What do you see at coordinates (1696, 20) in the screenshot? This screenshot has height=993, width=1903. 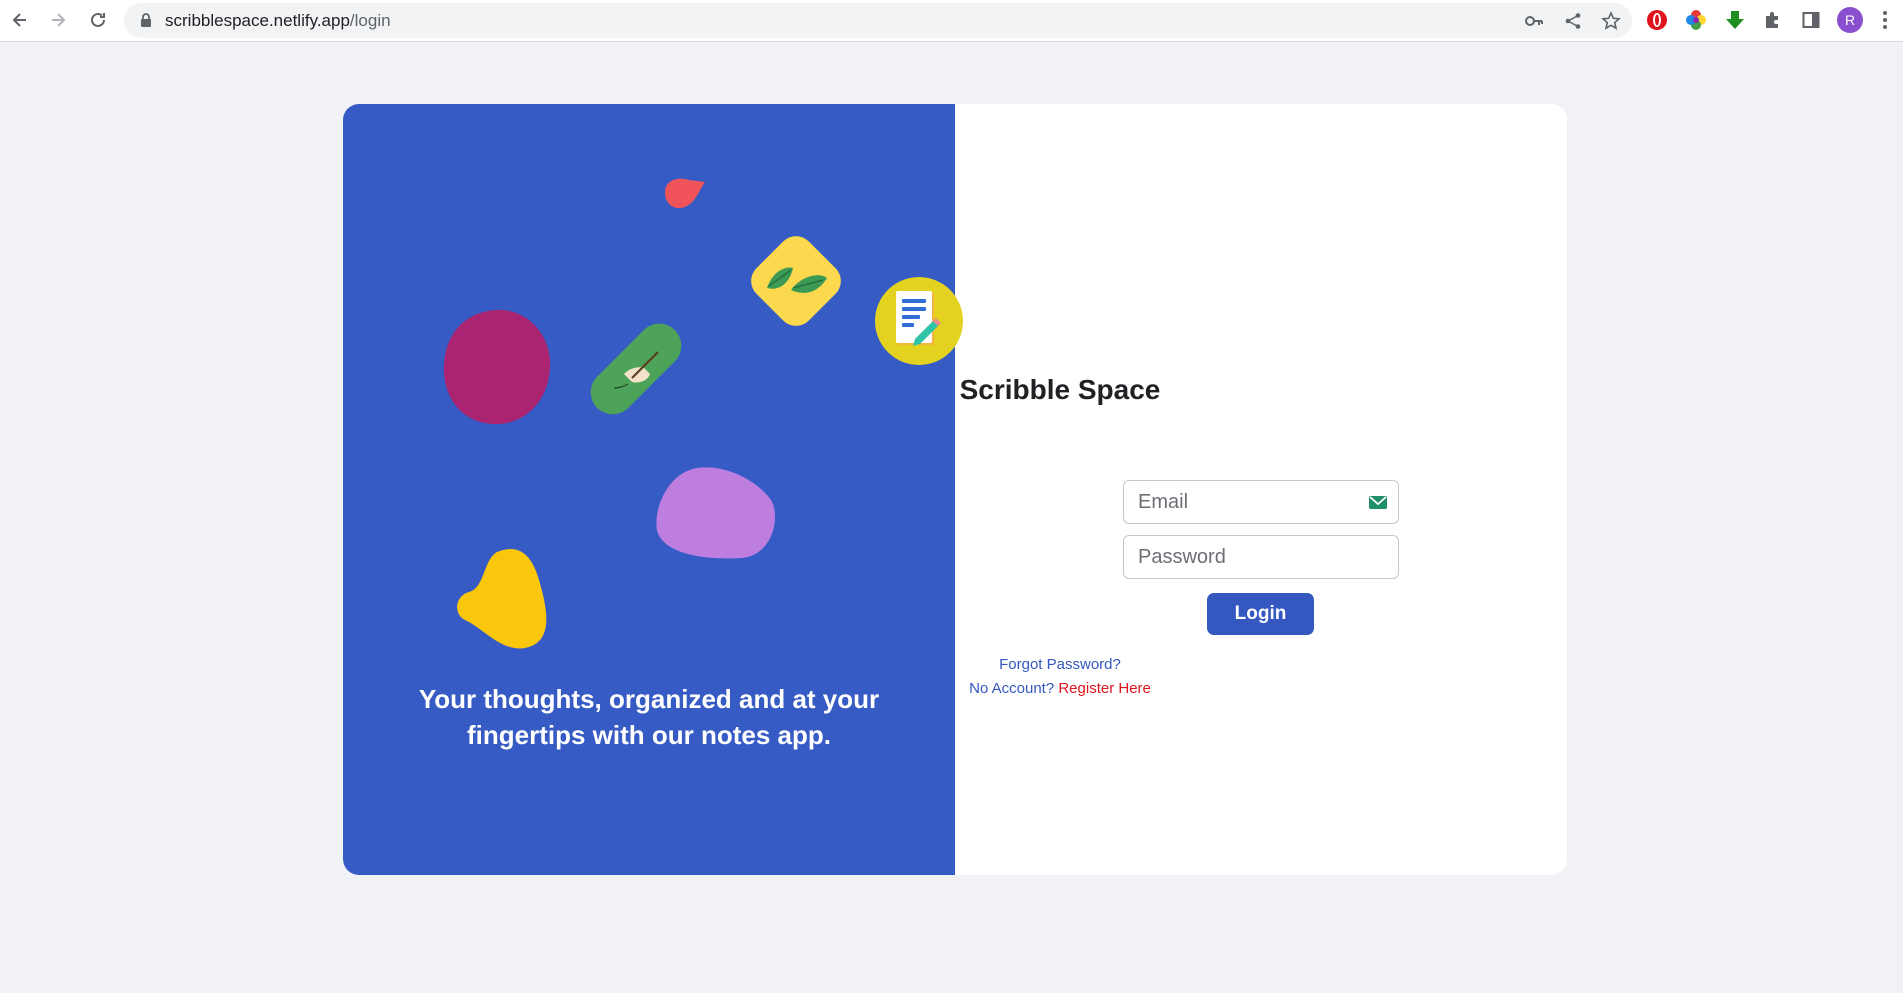 I see `color-wheel-extension-icon` at bounding box center [1696, 20].